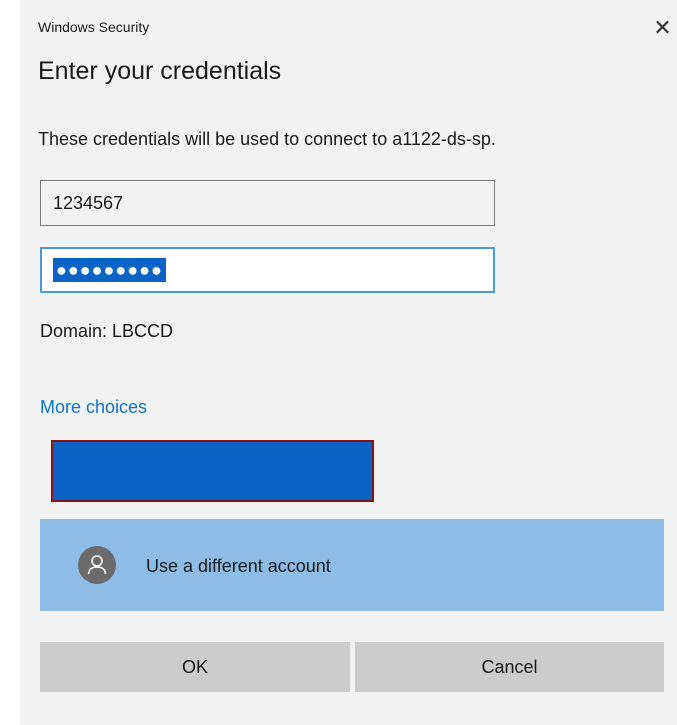 The width and height of the screenshot is (677, 725). What do you see at coordinates (238, 566) in the screenshot?
I see `use-different-account-label: Use a different account` at bounding box center [238, 566].